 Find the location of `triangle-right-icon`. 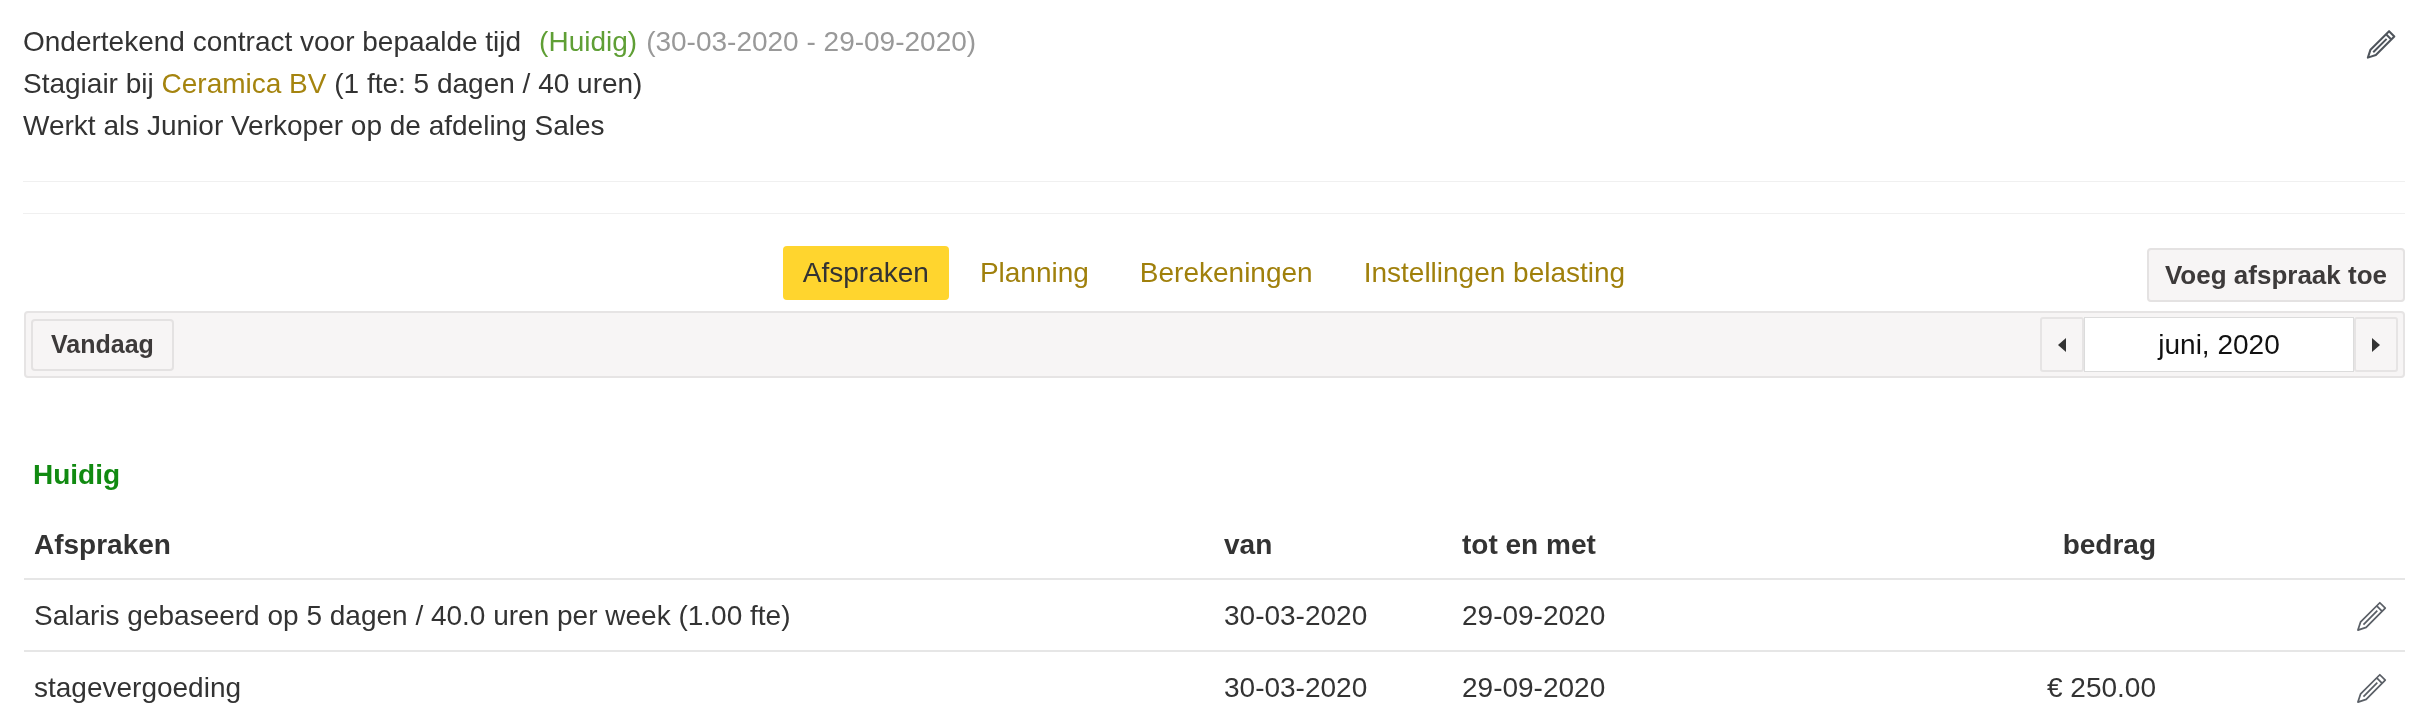

triangle-right-icon is located at coordinates (2376, 344).